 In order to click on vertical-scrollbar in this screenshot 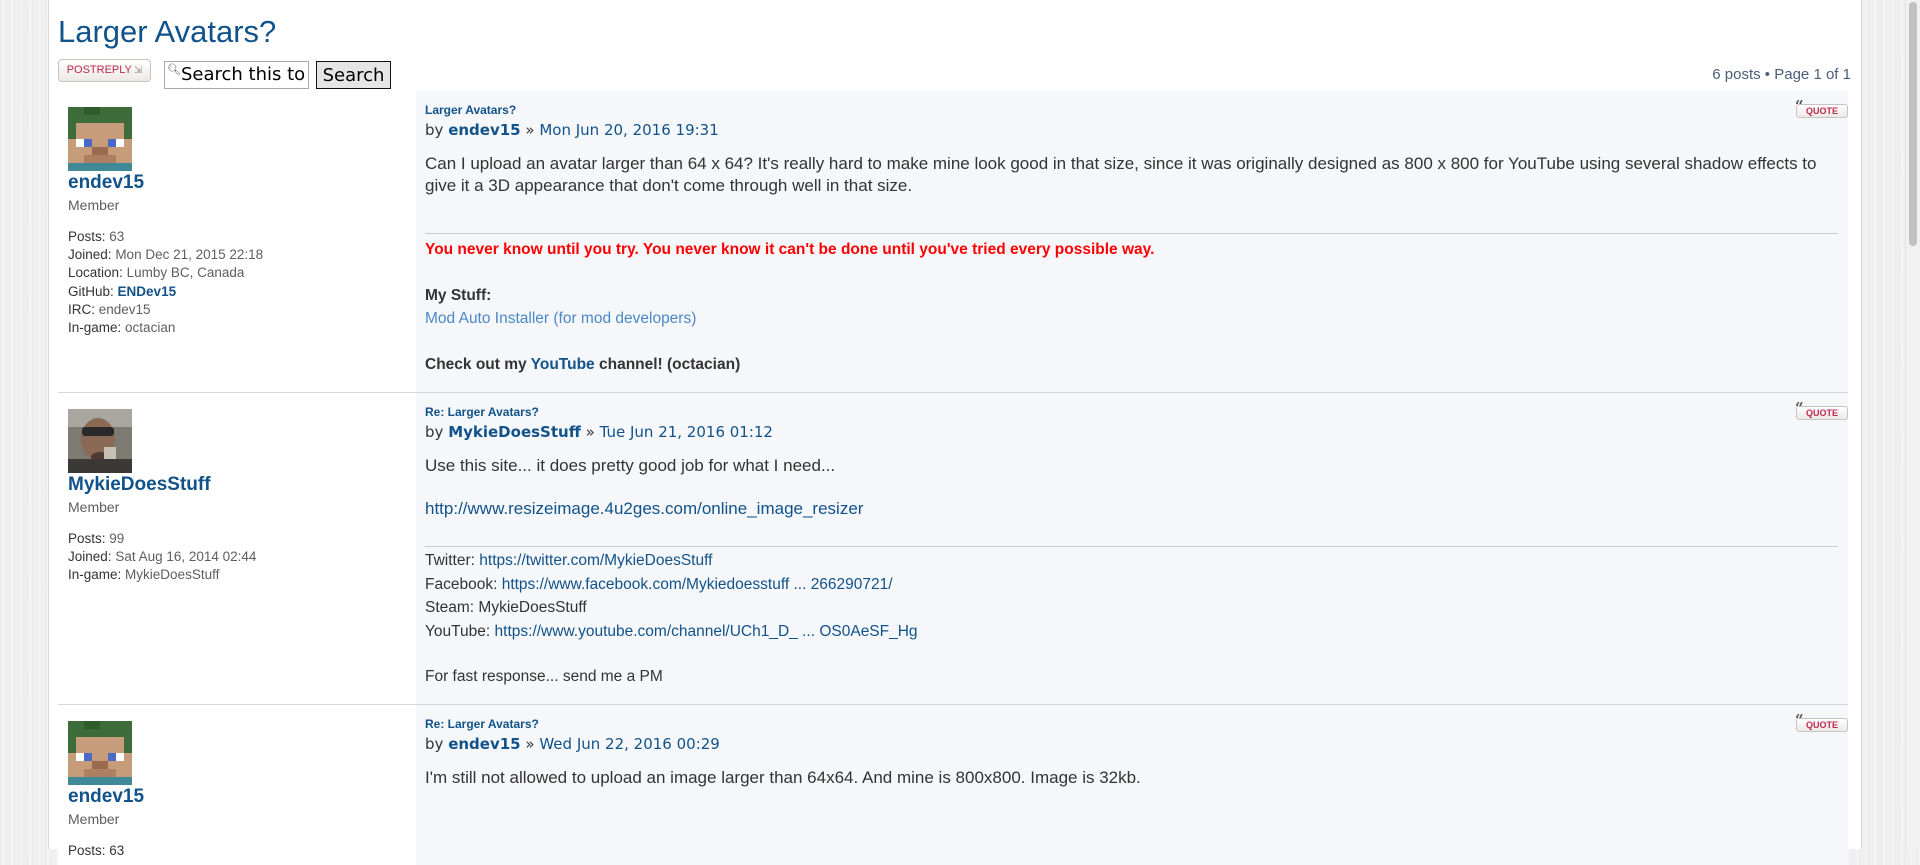, I will do `click(1912, 424)`.